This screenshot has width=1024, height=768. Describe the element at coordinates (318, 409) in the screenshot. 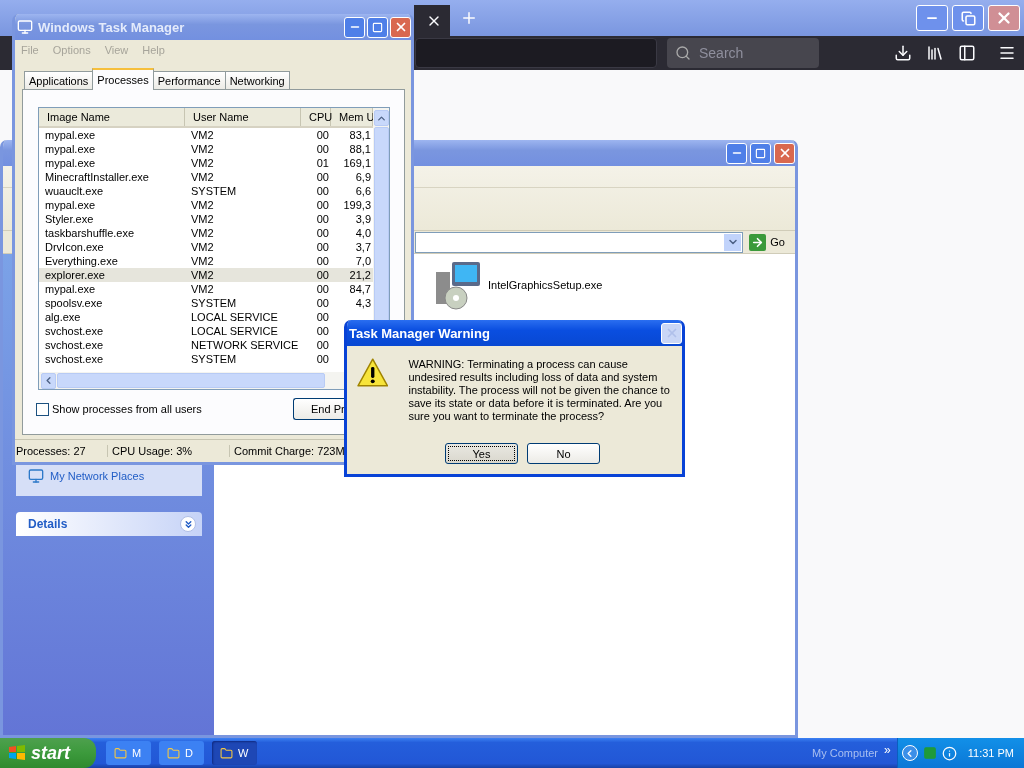

I see `end-process-button: End Pr` at that location.